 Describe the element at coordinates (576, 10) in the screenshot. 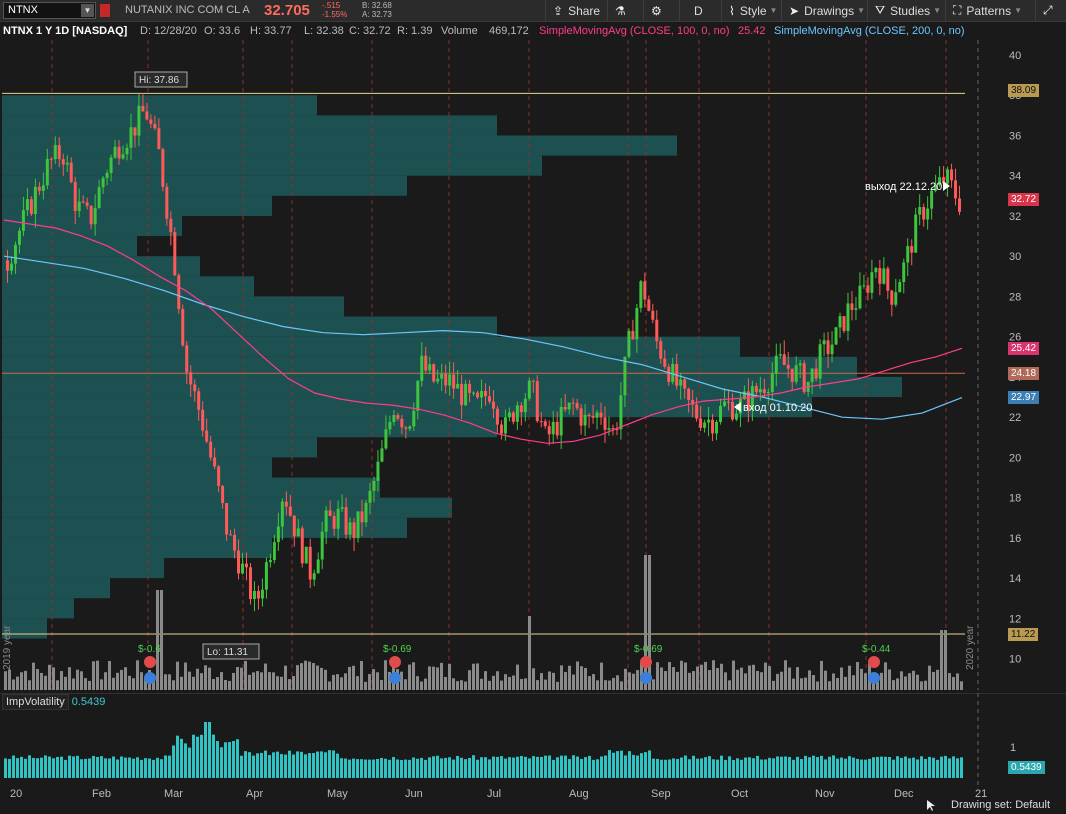

I see `share-button: ⇪ Share` at that location.